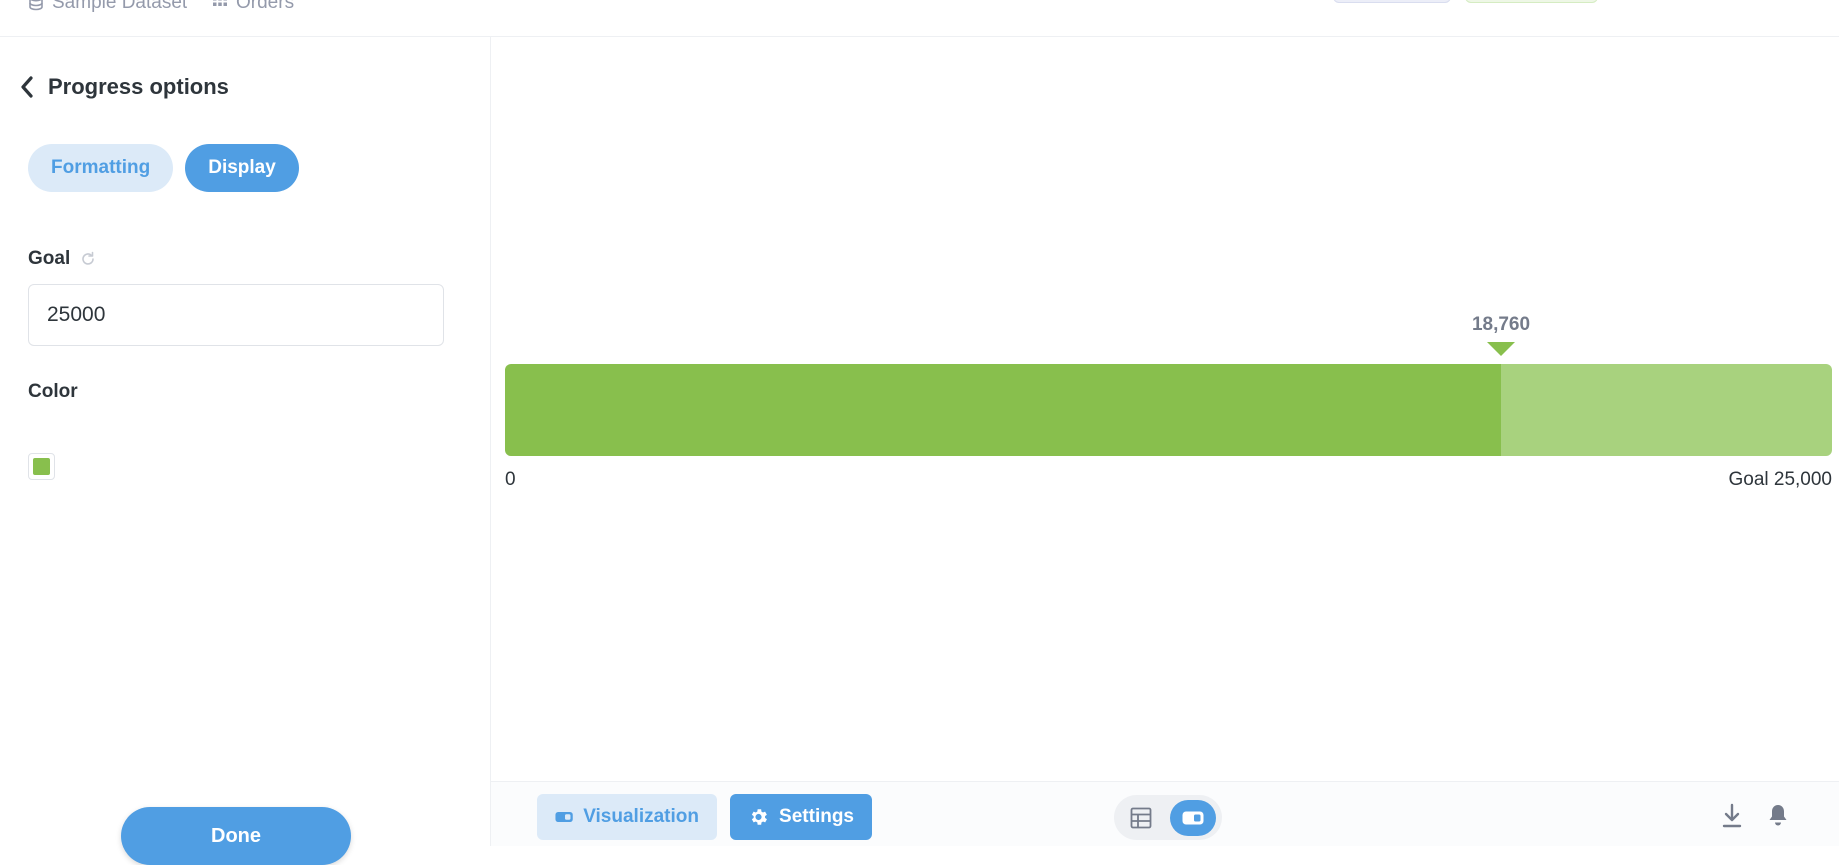  I want to click on progress-bar-fill, so click(1003, 410).